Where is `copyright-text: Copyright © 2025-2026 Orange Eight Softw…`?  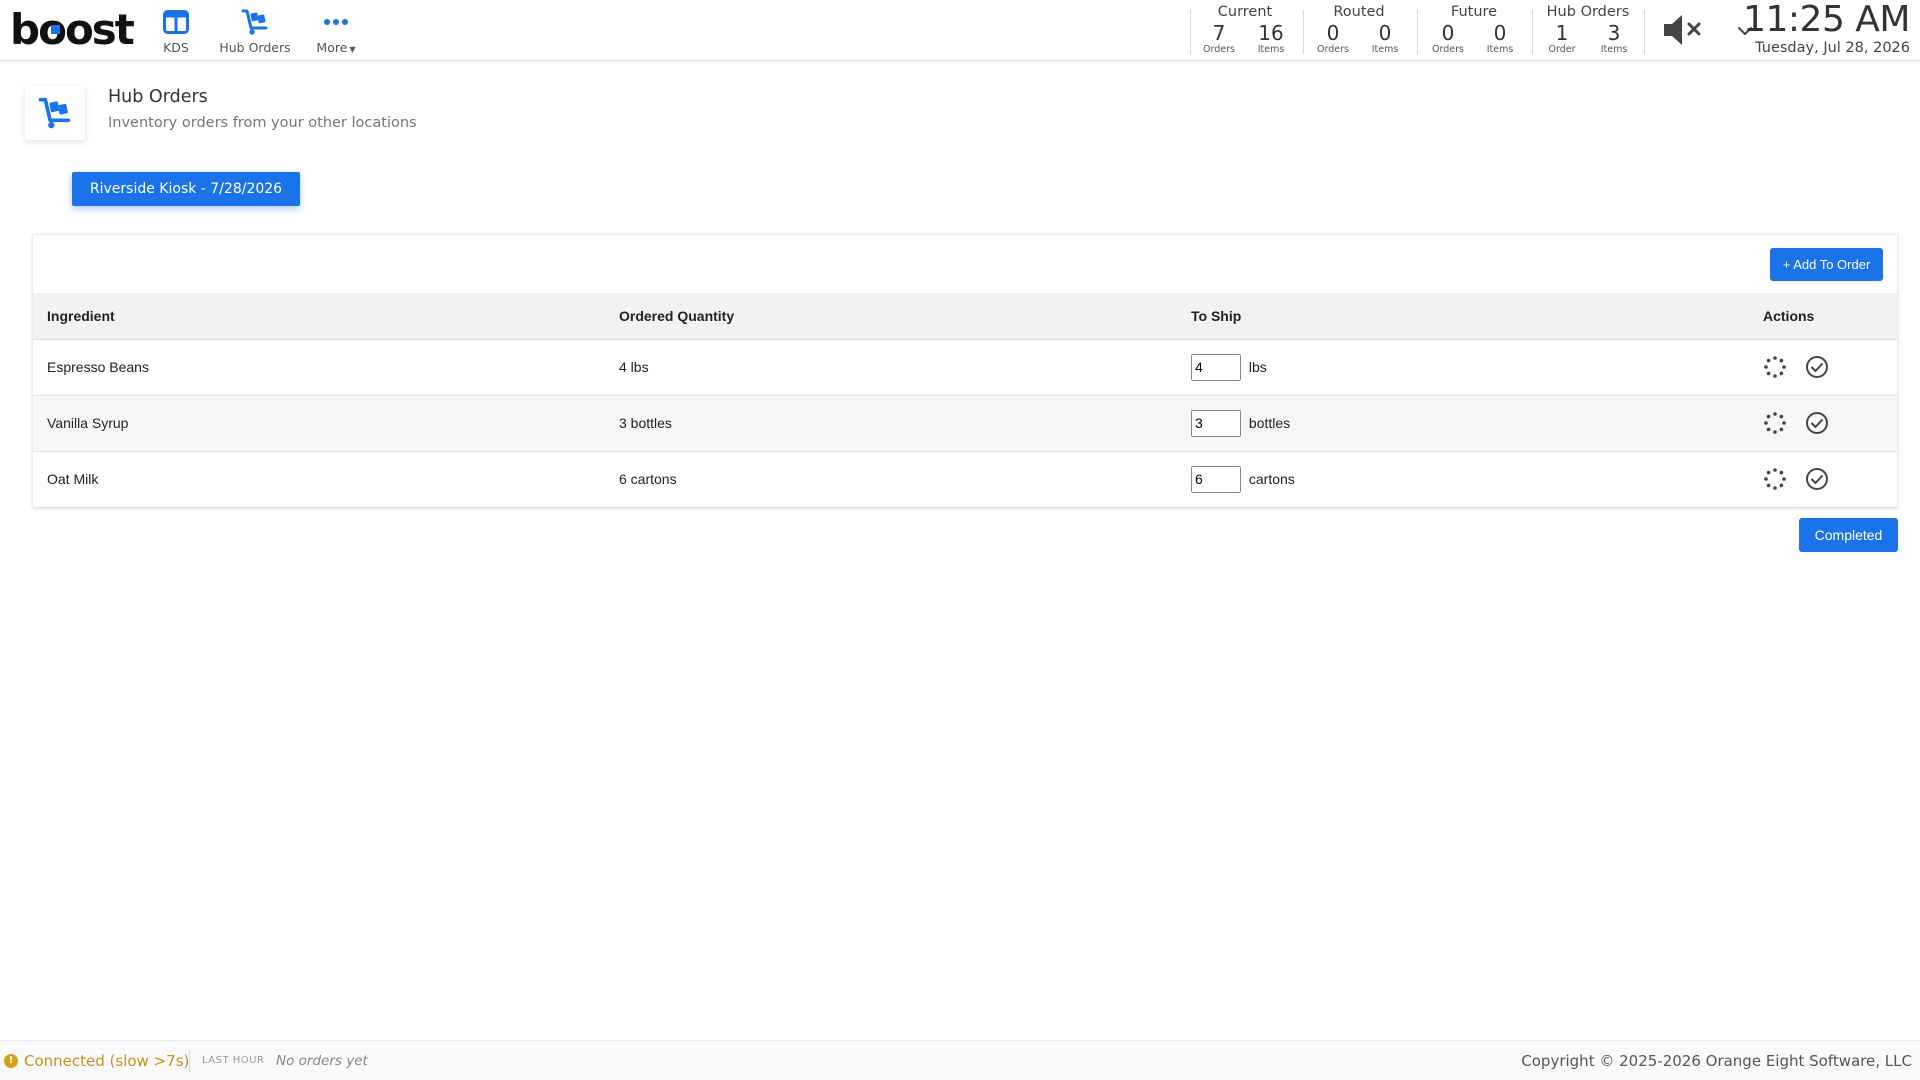 copyright-text: Copyright © 2025-2026 Orange Eight Softw… is located at coordinates (1716, 1061).